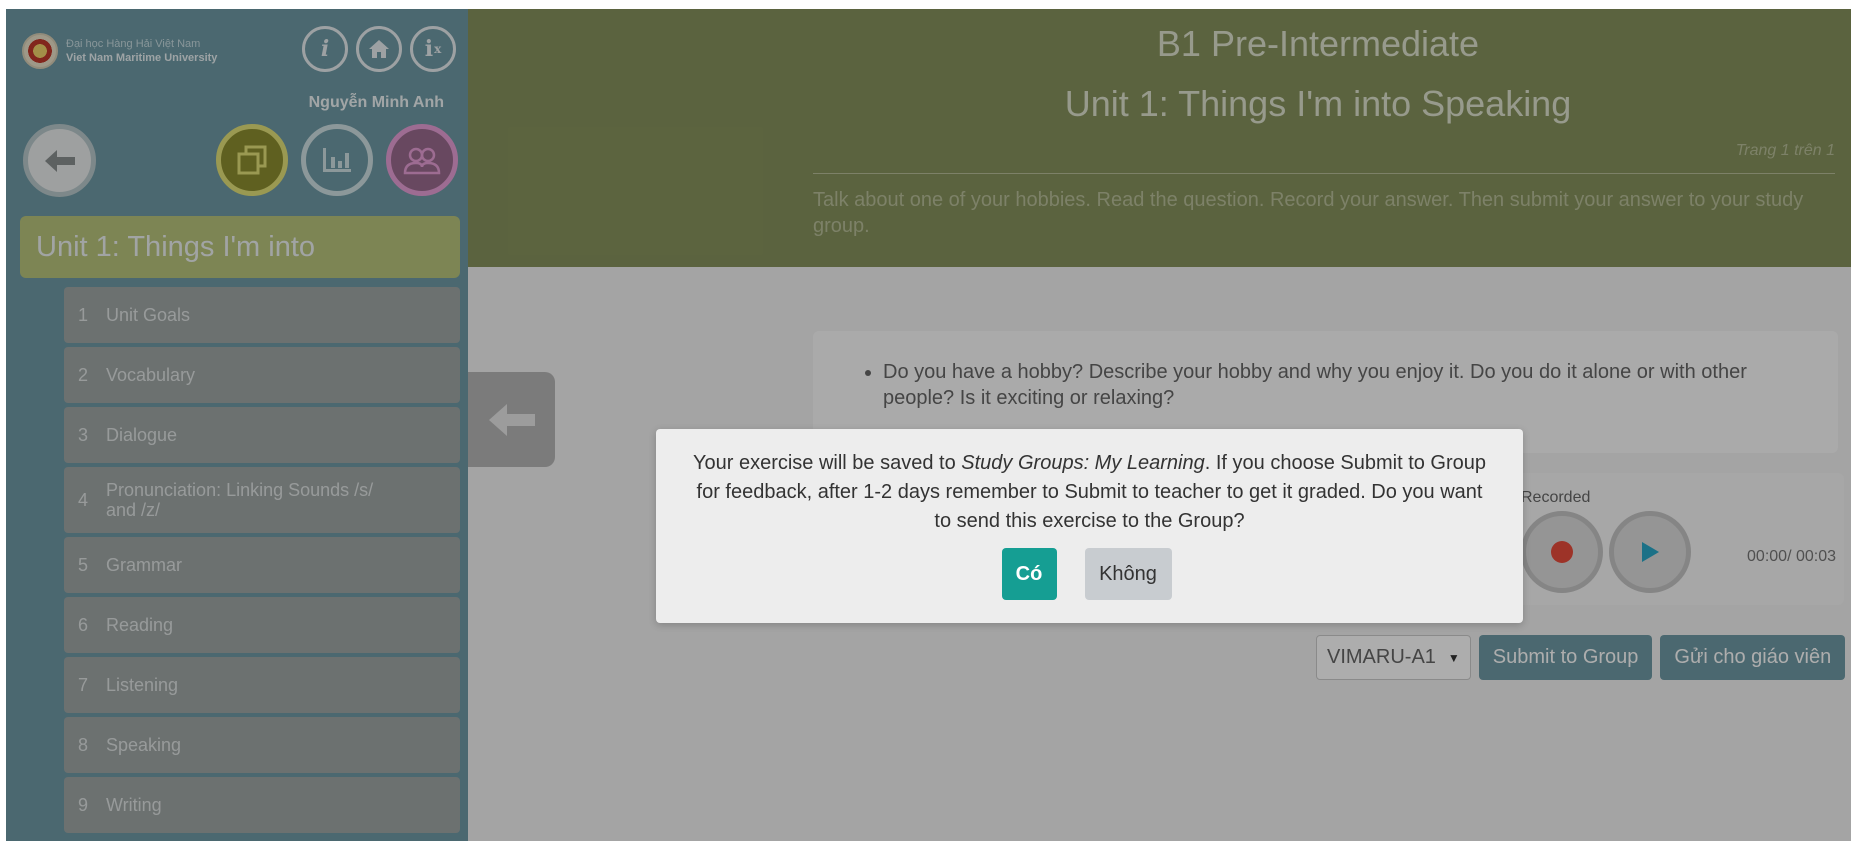 This screenshot has width=1851, height=841. Describe the element at coordinates (1128, 574) in the screenshot. I see `no-button: Không` at that location.